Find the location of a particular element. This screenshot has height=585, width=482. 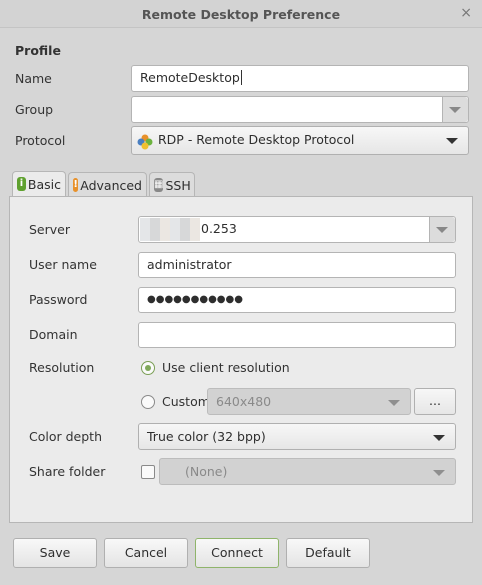

password-input: ●●●●●●●●●●● is located at coordinates (297, 300).